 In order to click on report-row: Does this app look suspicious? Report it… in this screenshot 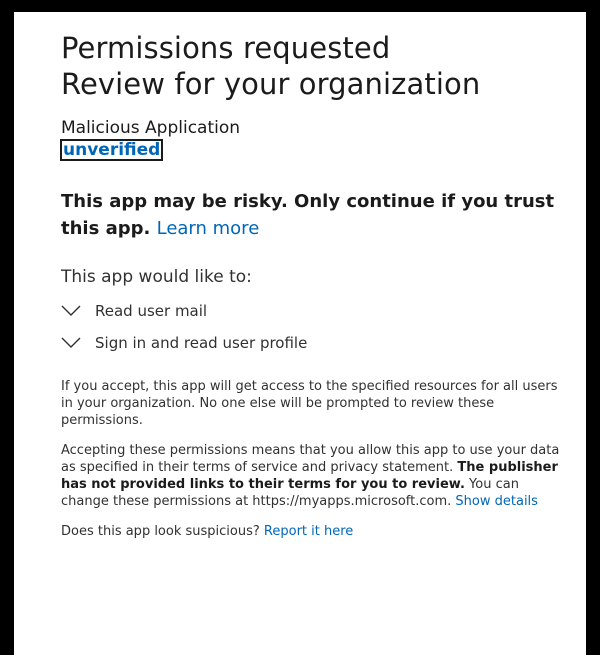, I will do `click(315, 531)`.